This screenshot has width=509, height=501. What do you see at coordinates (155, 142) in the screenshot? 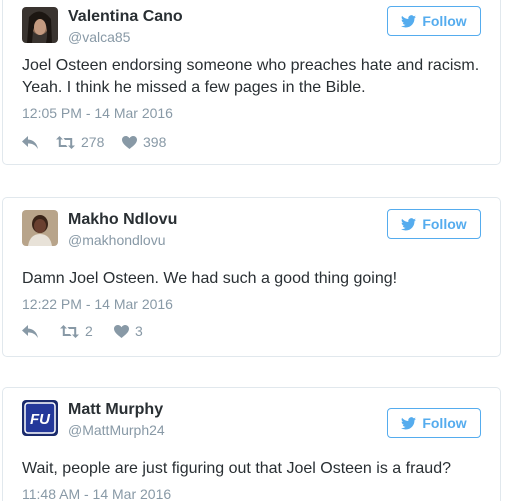
I see `like-count: 398` at bounding box center [155, 142].